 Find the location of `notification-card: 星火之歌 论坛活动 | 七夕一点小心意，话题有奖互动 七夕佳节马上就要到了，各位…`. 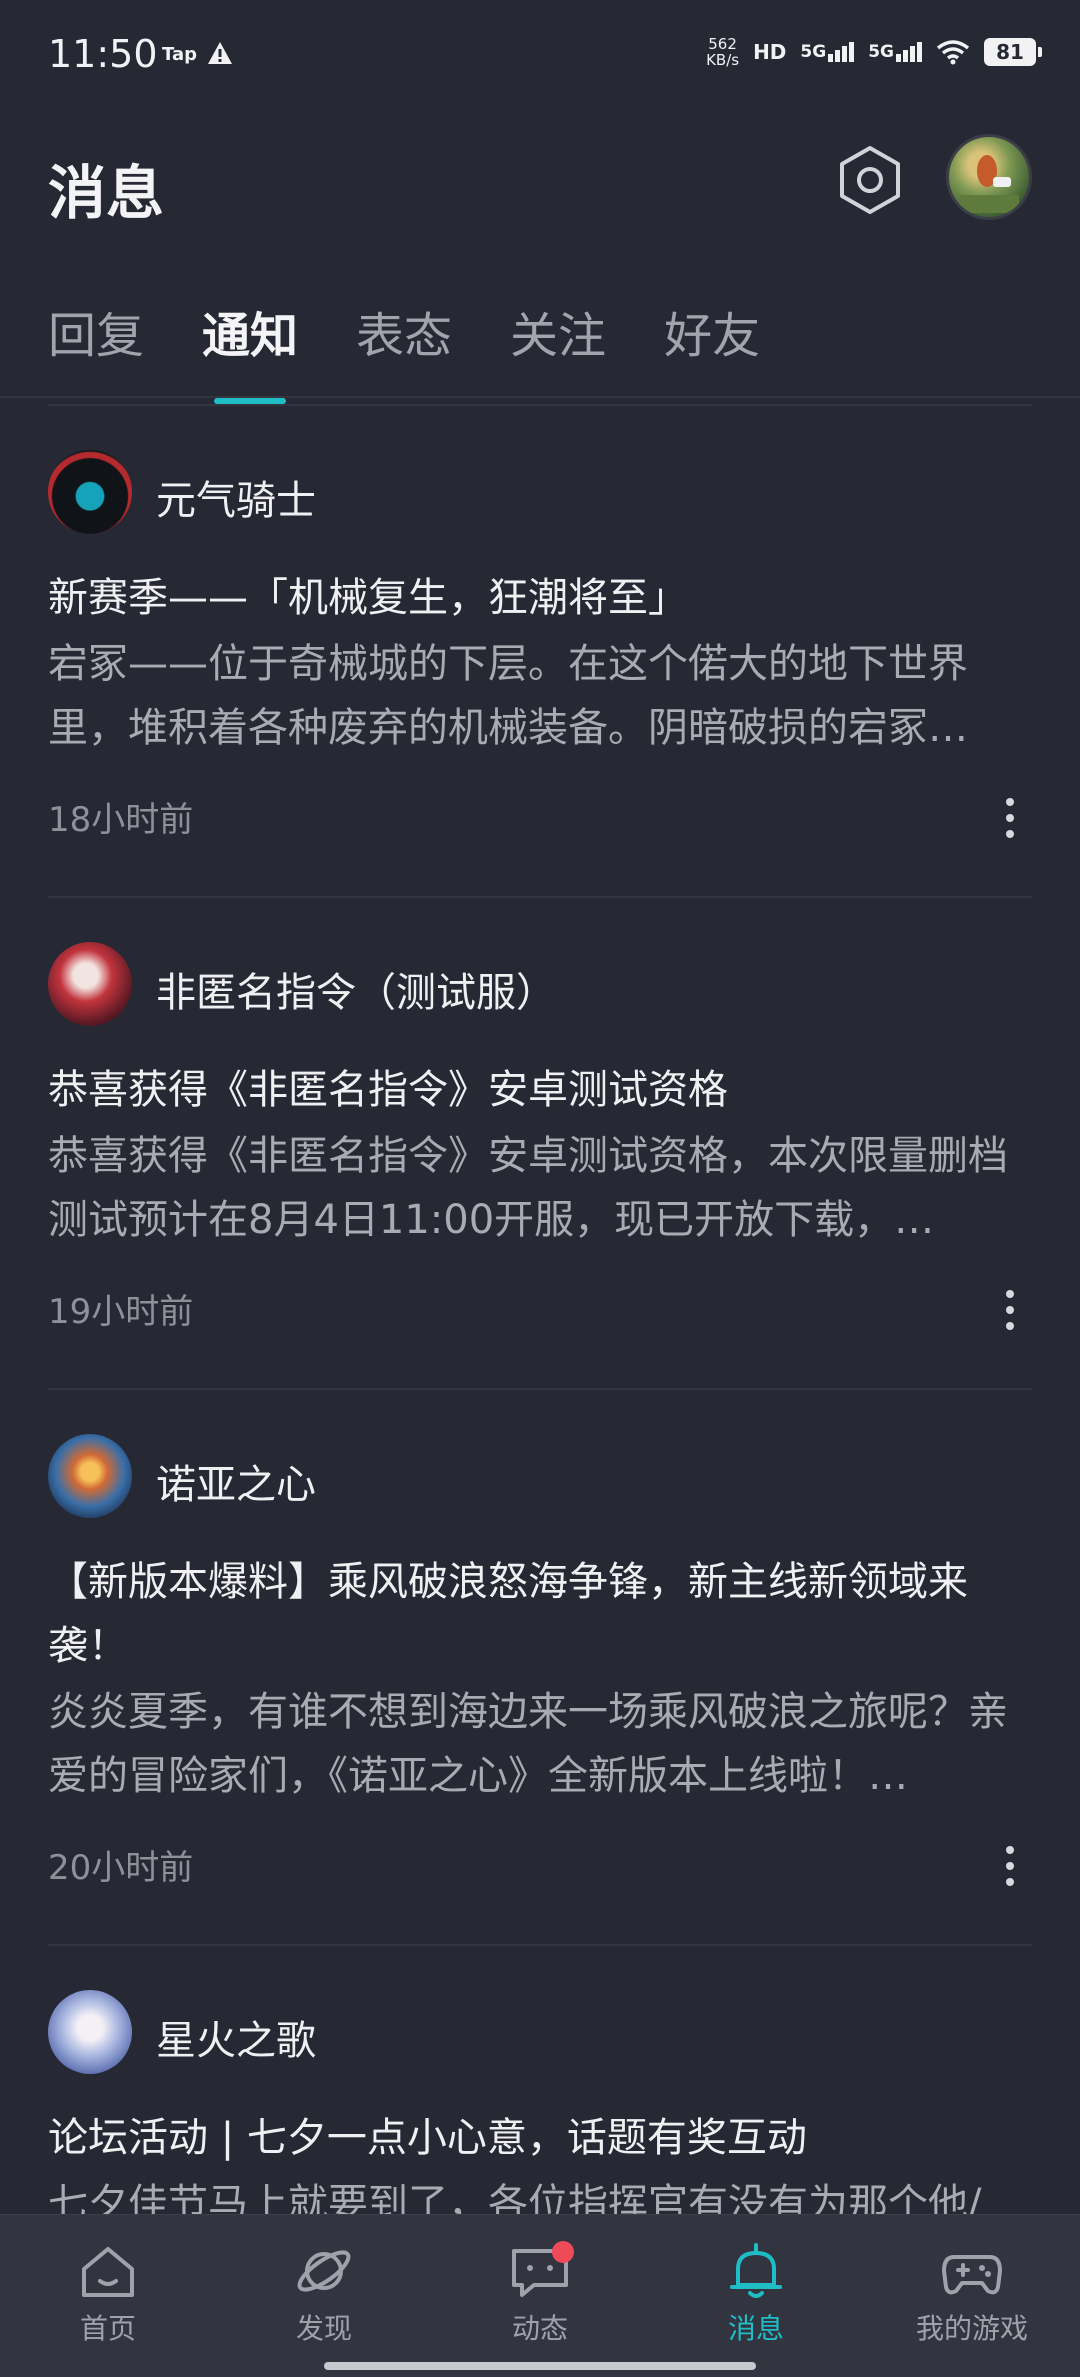

notification-card: 星火之歌 论坛活动 | 七夕一点小心意，话题有奖互动 七夕佳节马上就要到了，各位… is located at coordinates (540, 2079).